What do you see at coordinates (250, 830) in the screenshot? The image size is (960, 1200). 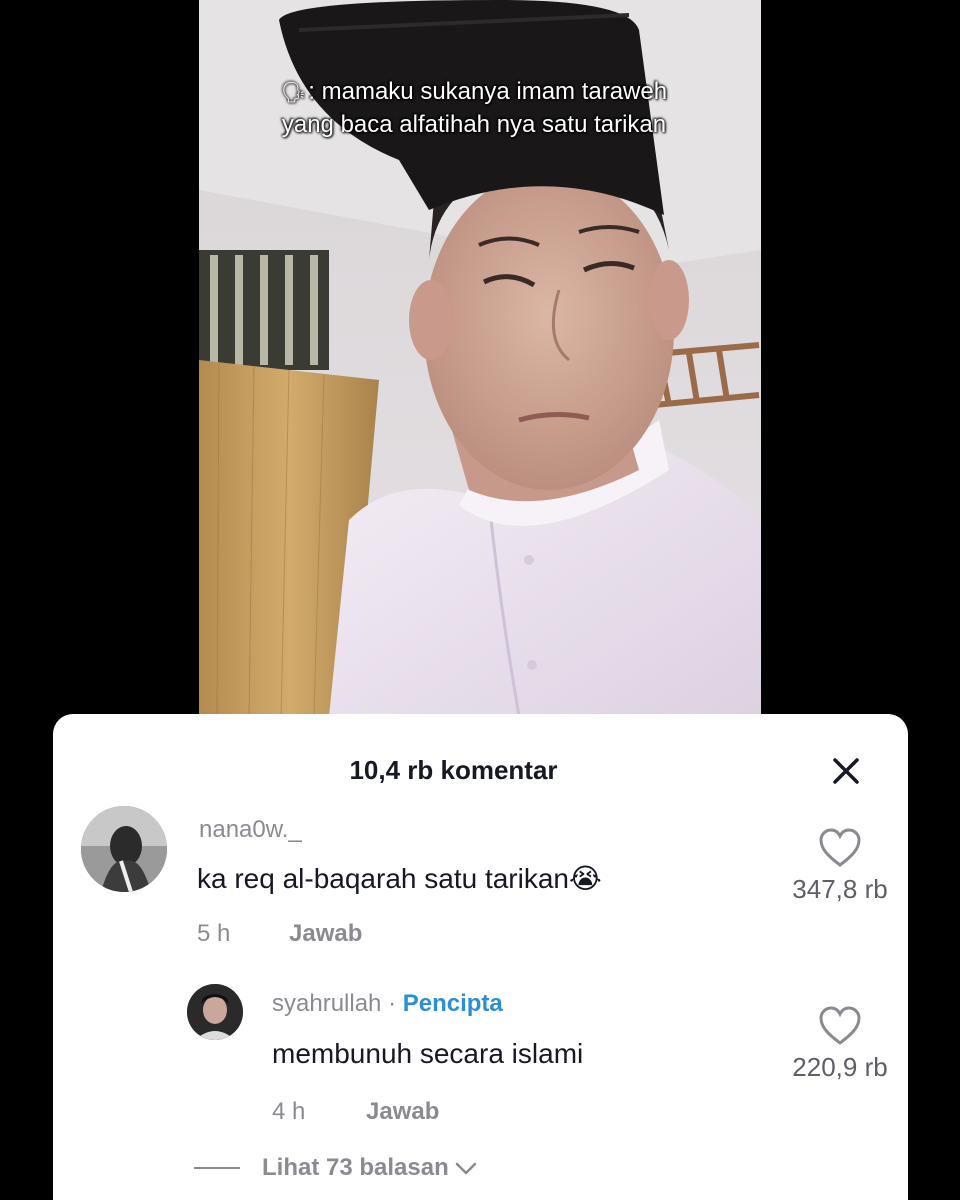 I see `comment-username: nana0w._` at bounding box center [250, 830].